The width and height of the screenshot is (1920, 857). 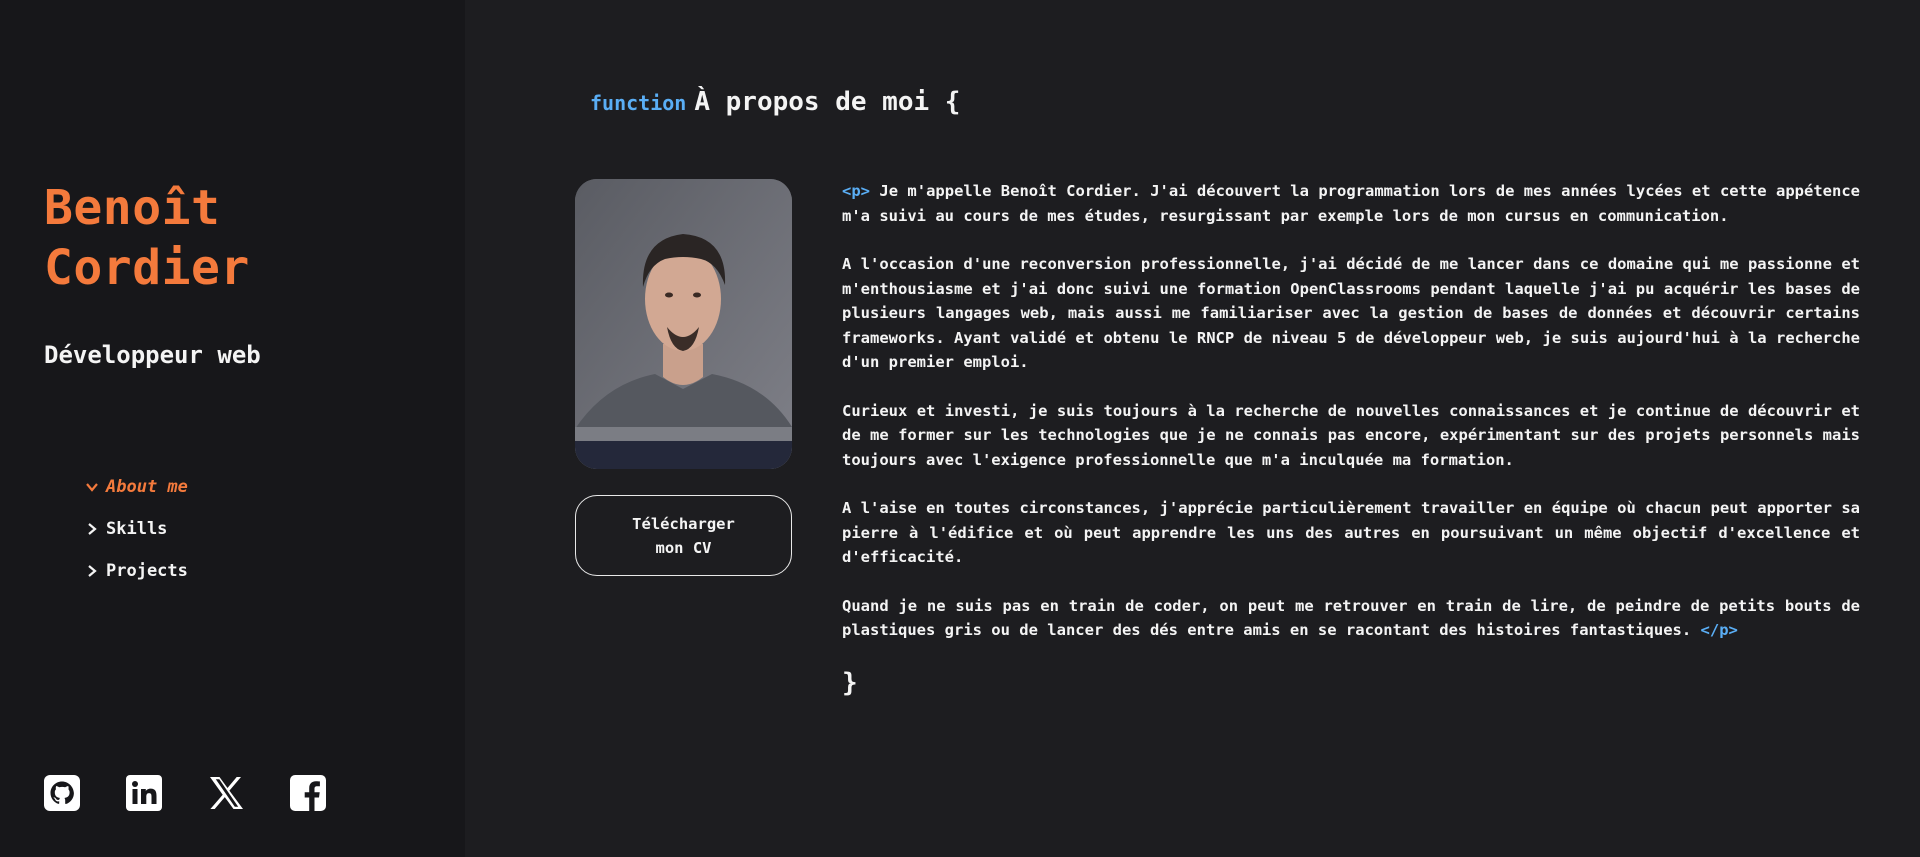 I want to click on section-title-text: À propos de moi {, so click(x=827, y=102).